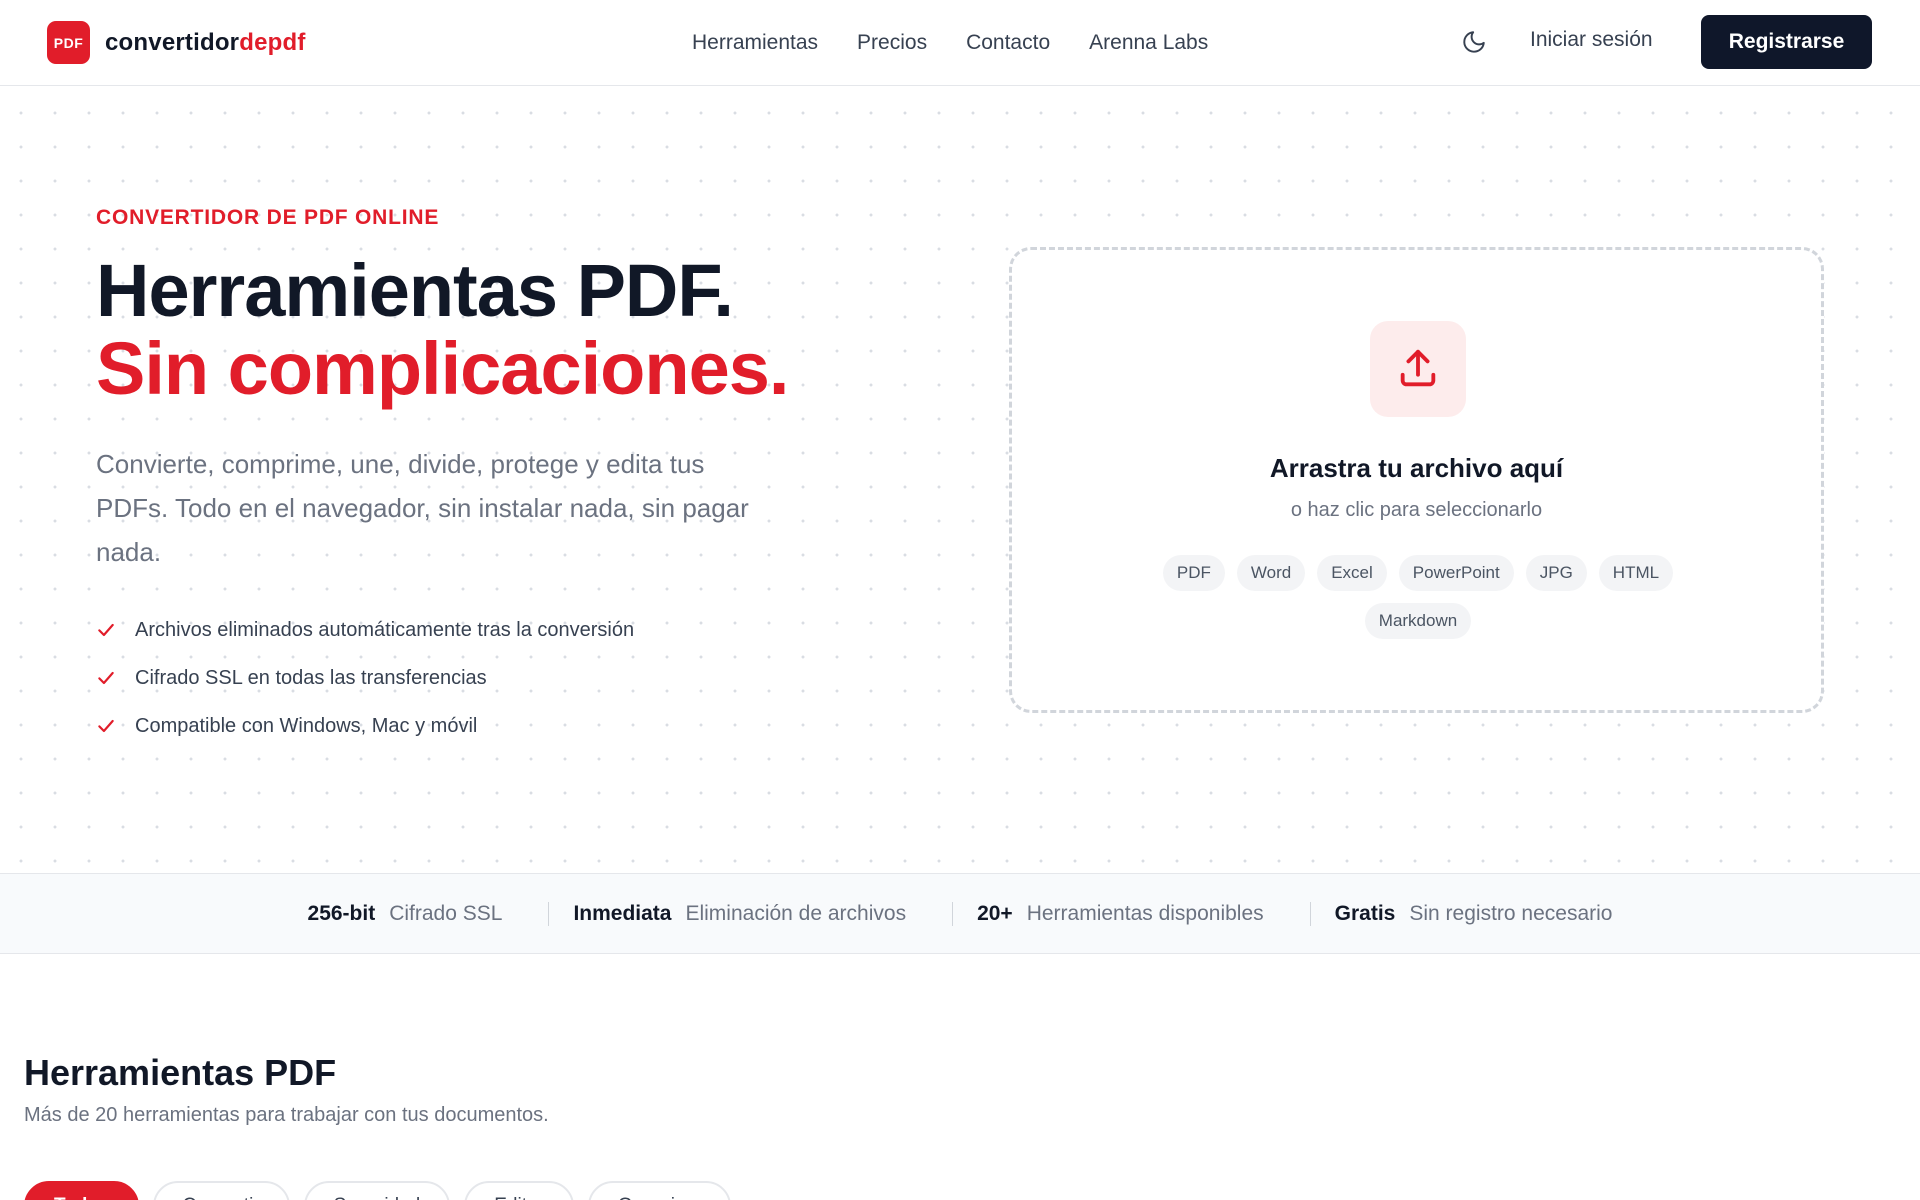  Describe the element at coordinates (796, 913) in the screenshot. I see `stat-label: Eliminación de archivos` at that location.